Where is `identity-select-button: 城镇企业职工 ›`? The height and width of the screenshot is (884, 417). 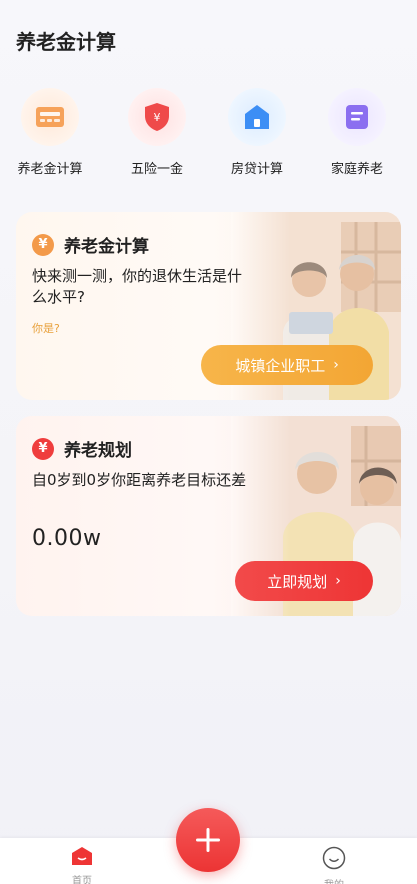 identity-select-button: 城镇企业职工 › is located at coordinates (287, 365).